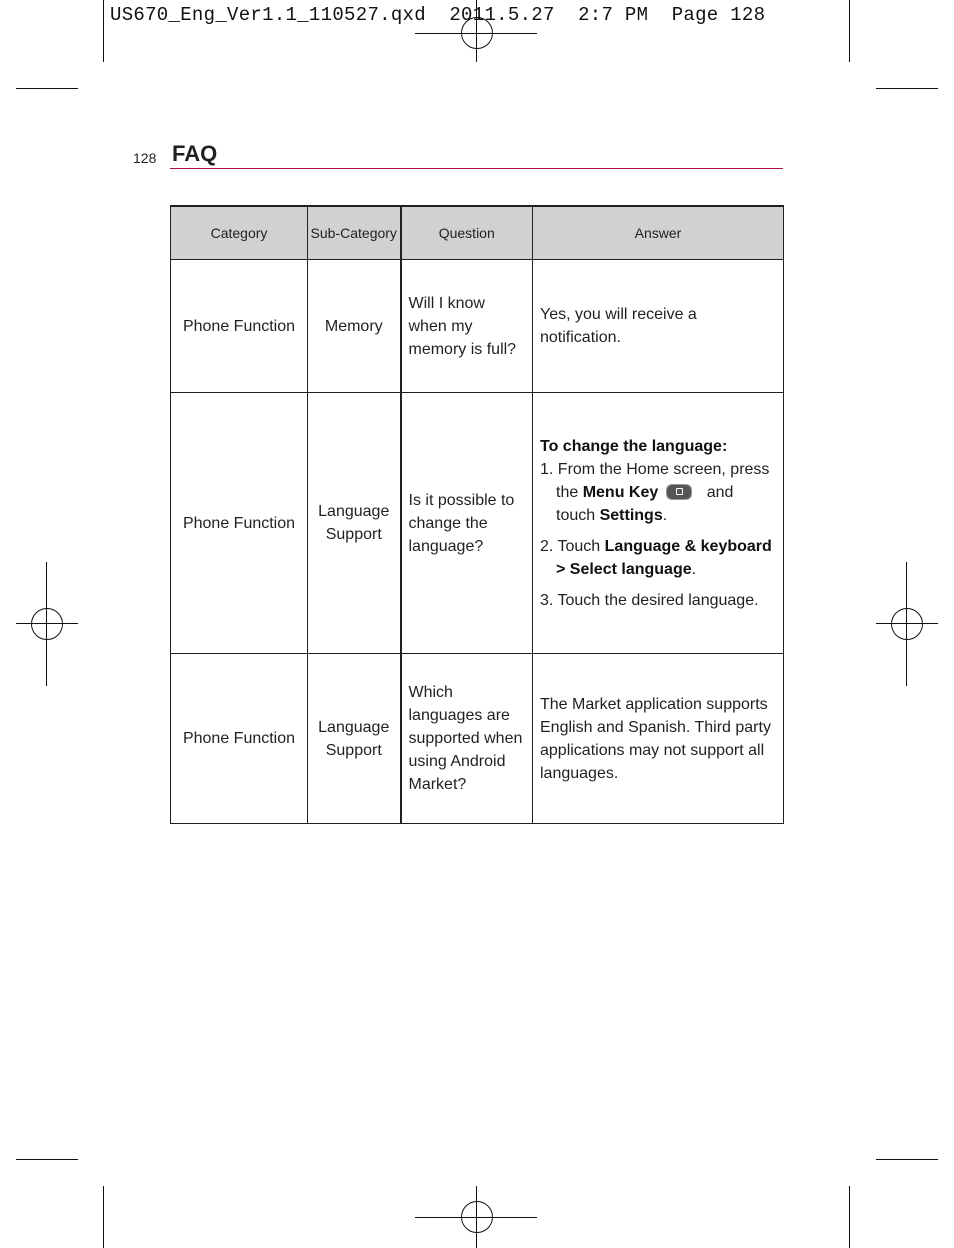 The height and width of the screenshot is (1248, 954). What do you see at coordinates (466, 232) in the screenshot?
I see `header-question: Question` at bounding box center [466, 232].